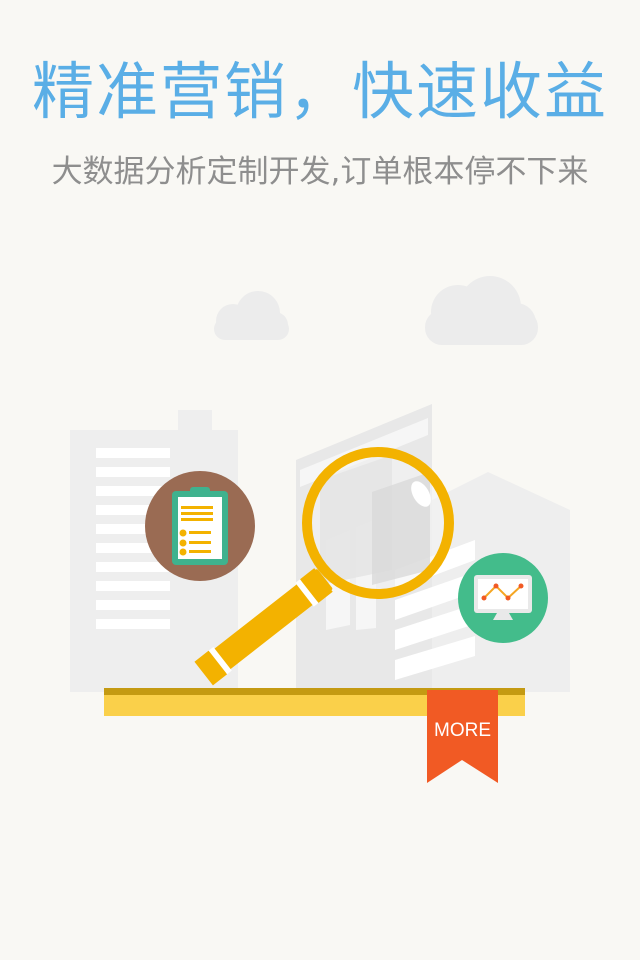  I want to click on monitor-chart-icon, so click(503, 598).